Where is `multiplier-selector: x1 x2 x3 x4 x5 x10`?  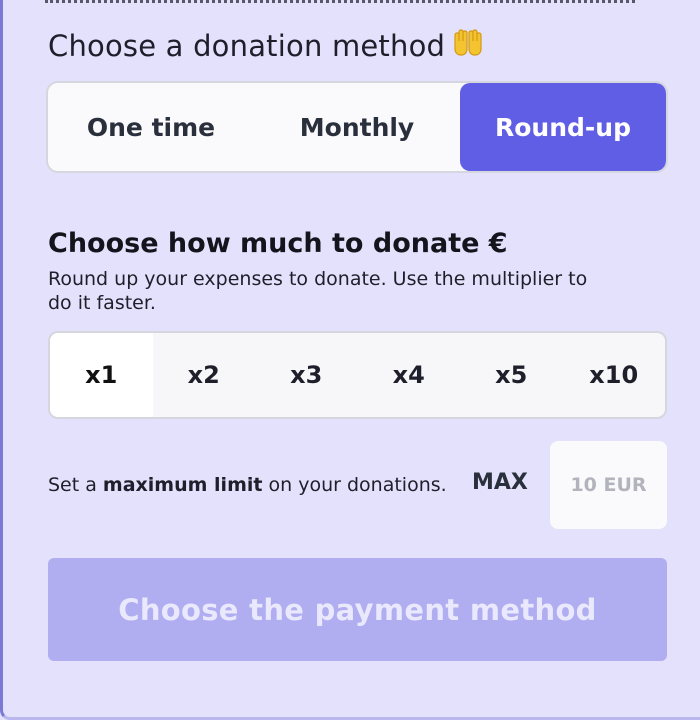 multiplier-selector: x1 x2 x3 x4 x5 x10 is located at coordinates (357, 375).